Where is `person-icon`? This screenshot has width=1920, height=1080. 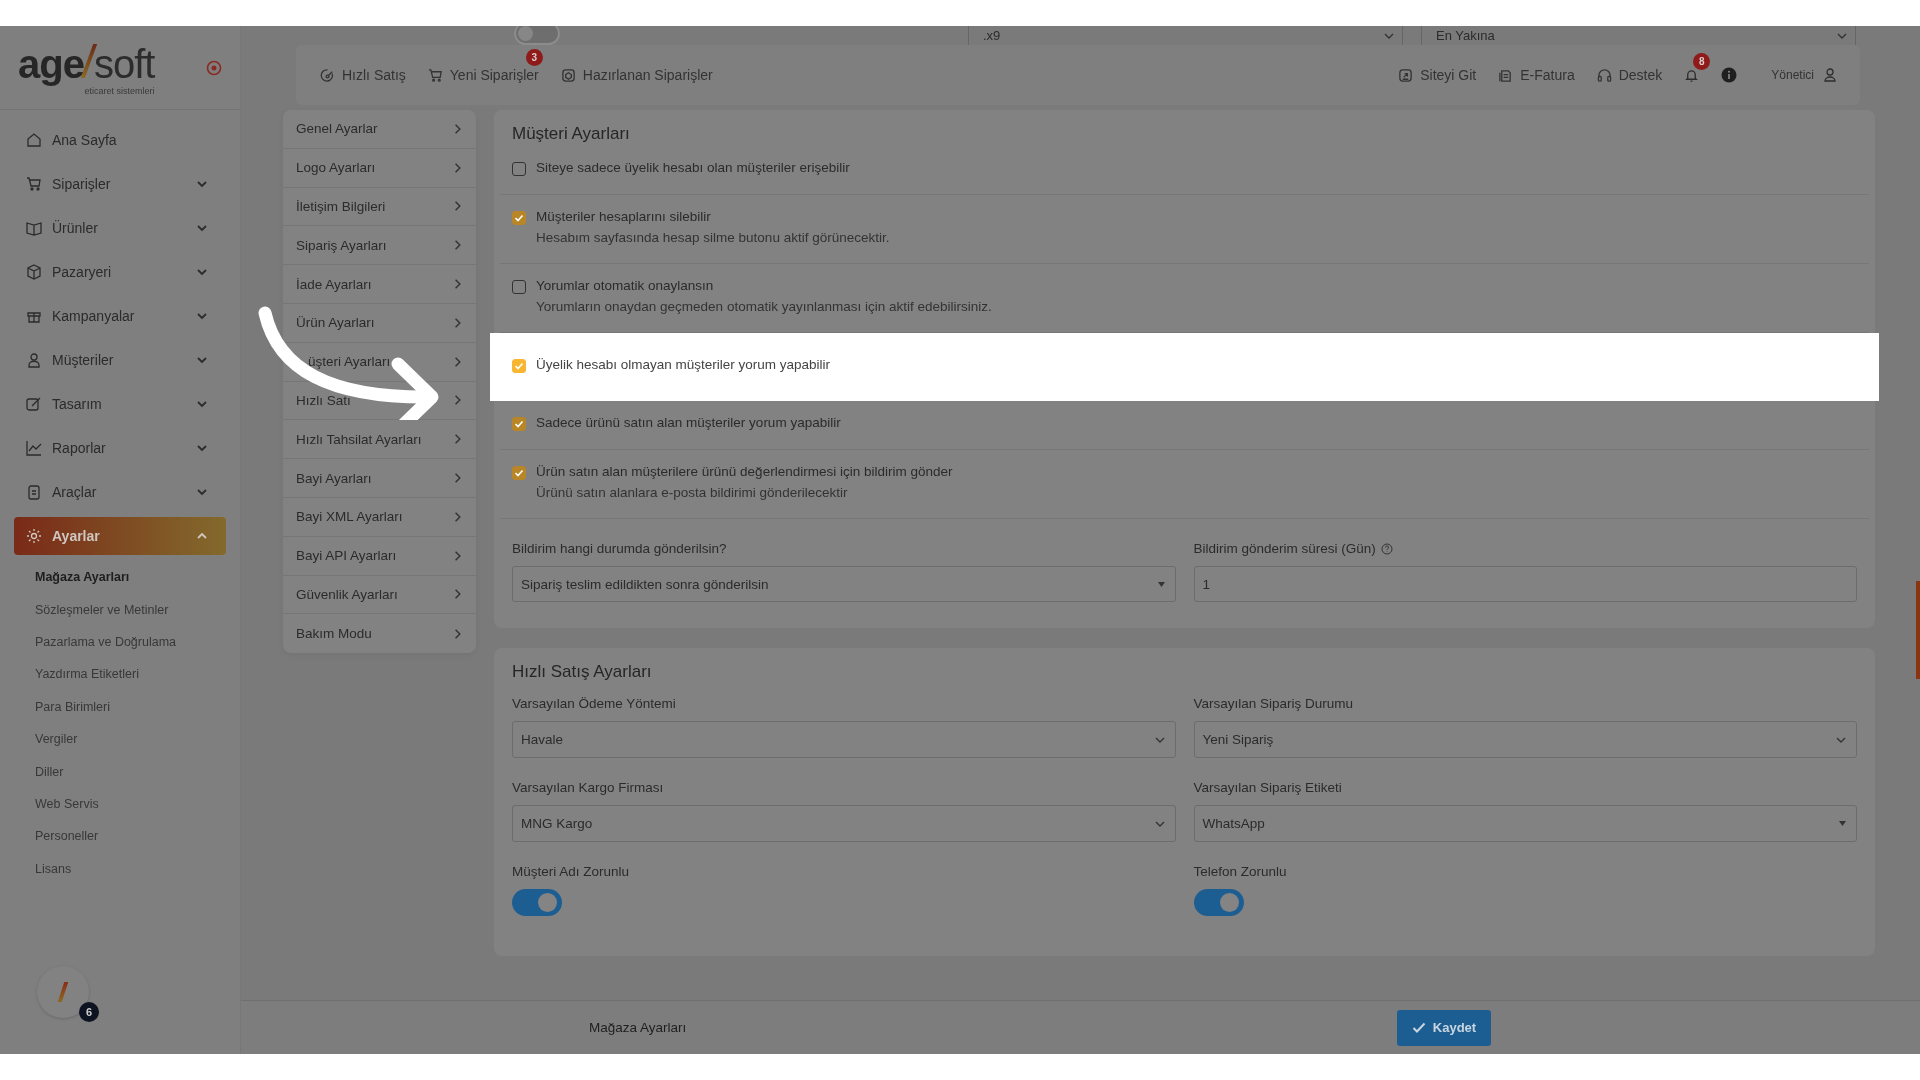 person-icon is located at coordinates (34, 360).